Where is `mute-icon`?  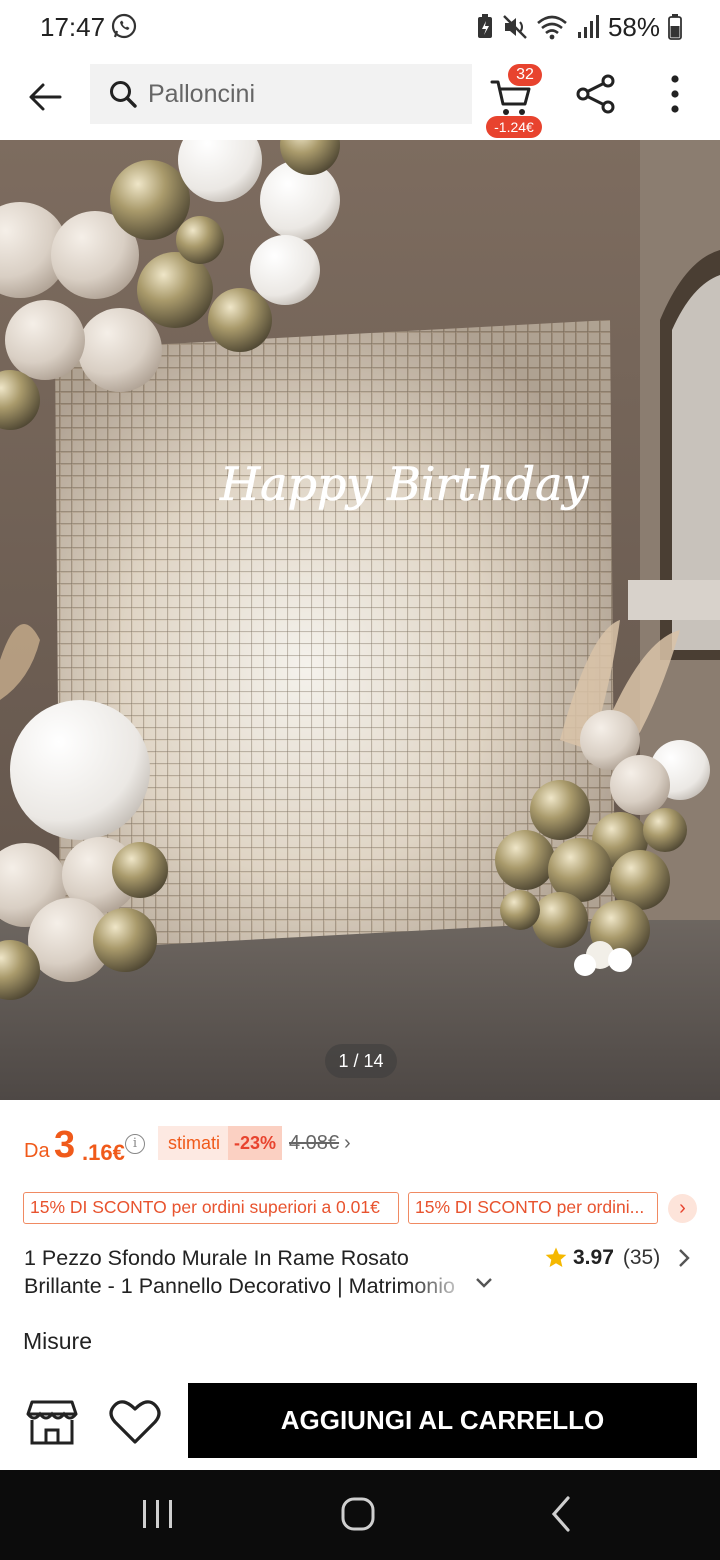
mute-icon is located at coordinates (515, 27).